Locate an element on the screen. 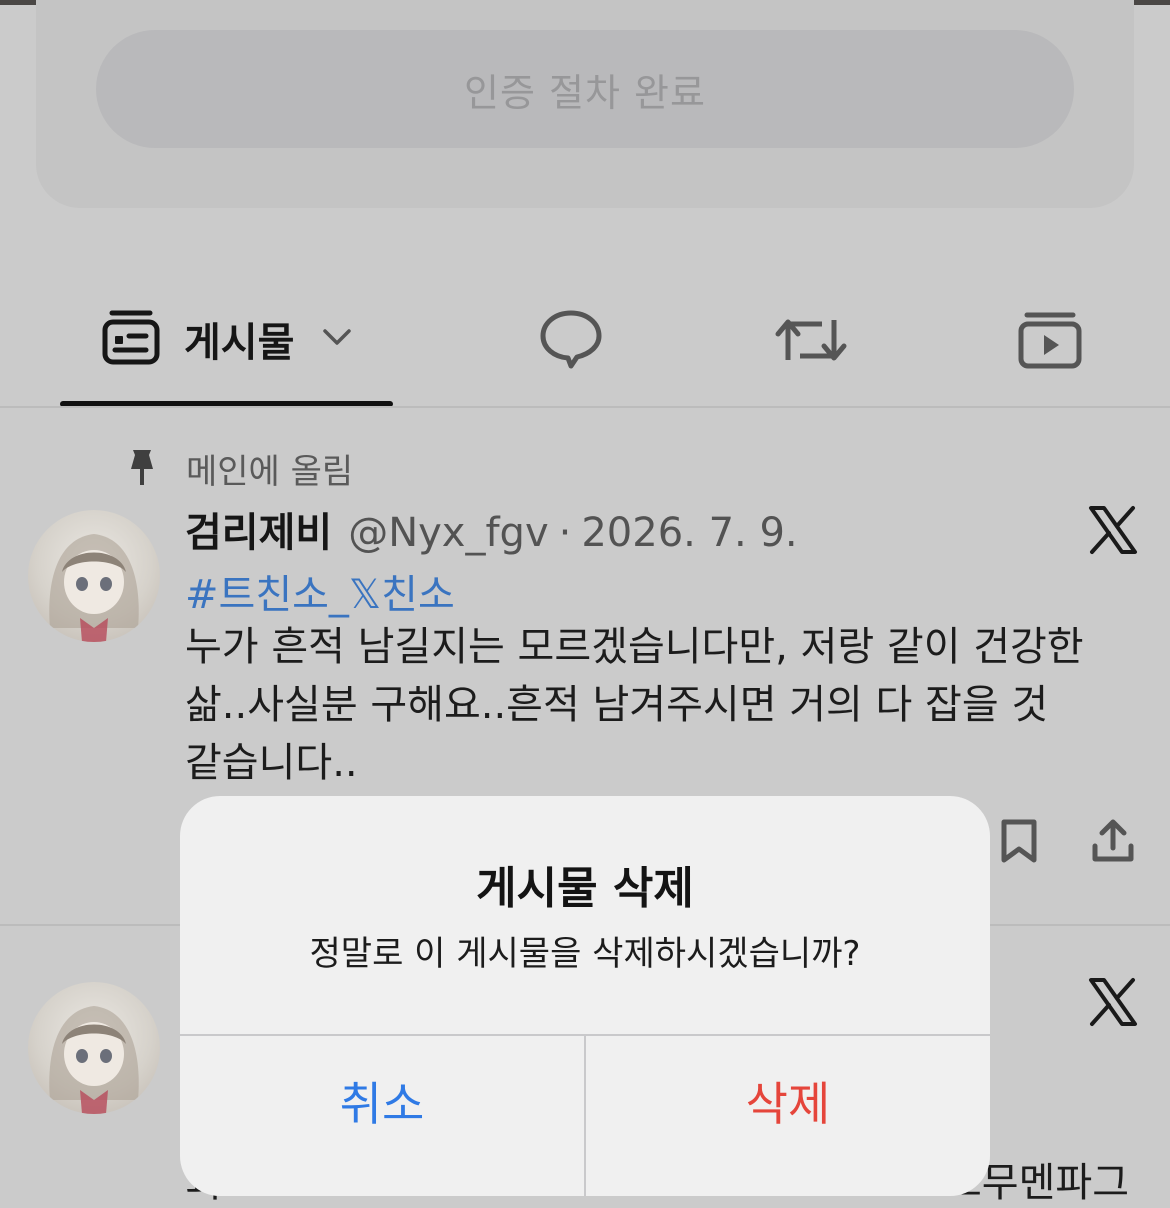  pinned-indicator: 메인에 올림 is located at coordinates (239, 468).